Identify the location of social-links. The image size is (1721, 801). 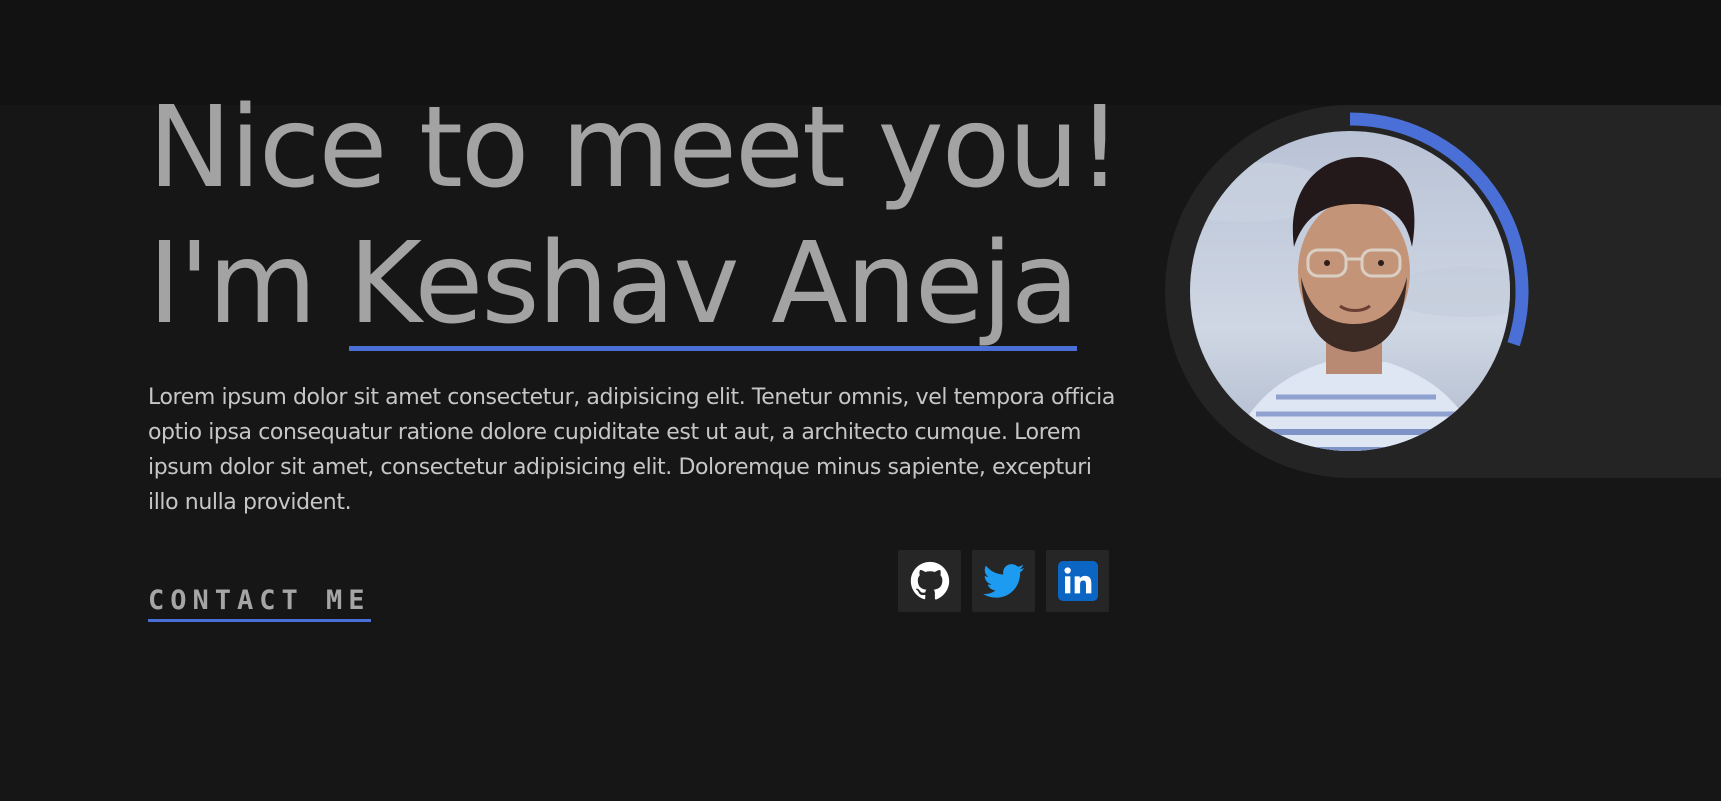
(1003, 581).